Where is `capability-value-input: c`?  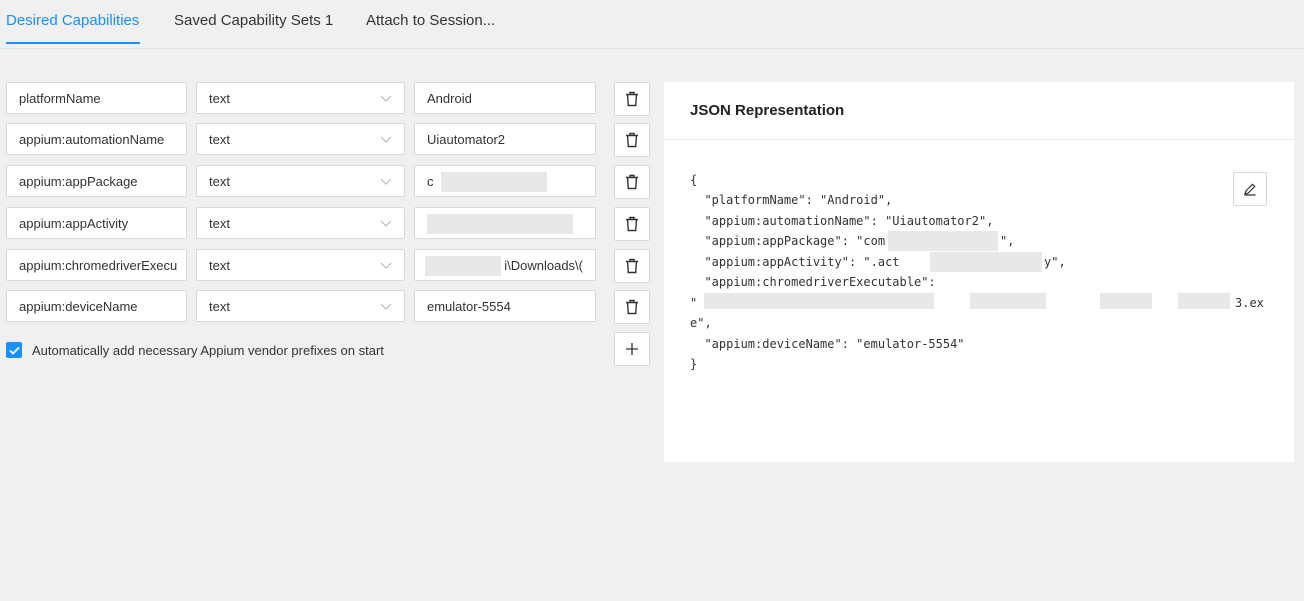
capability-value-input: c is located at coordinates (505, 181).